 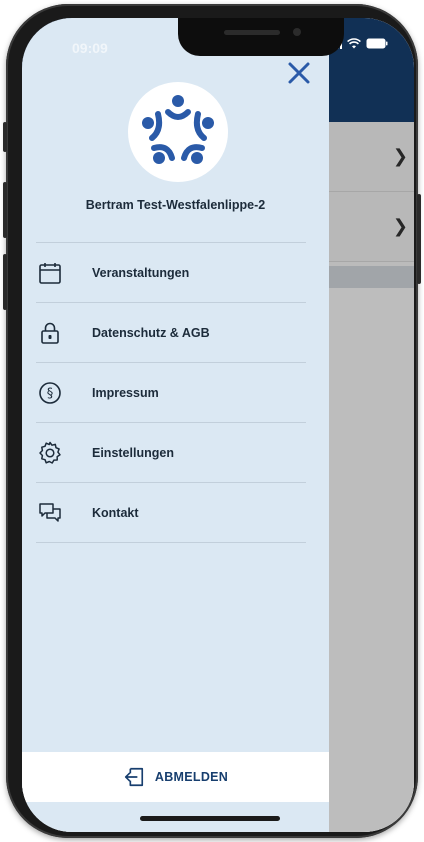 What do you see at coordinates (50, 273) in the screenshot?
I see `calendar-icon` at bounding box center [50, 273].